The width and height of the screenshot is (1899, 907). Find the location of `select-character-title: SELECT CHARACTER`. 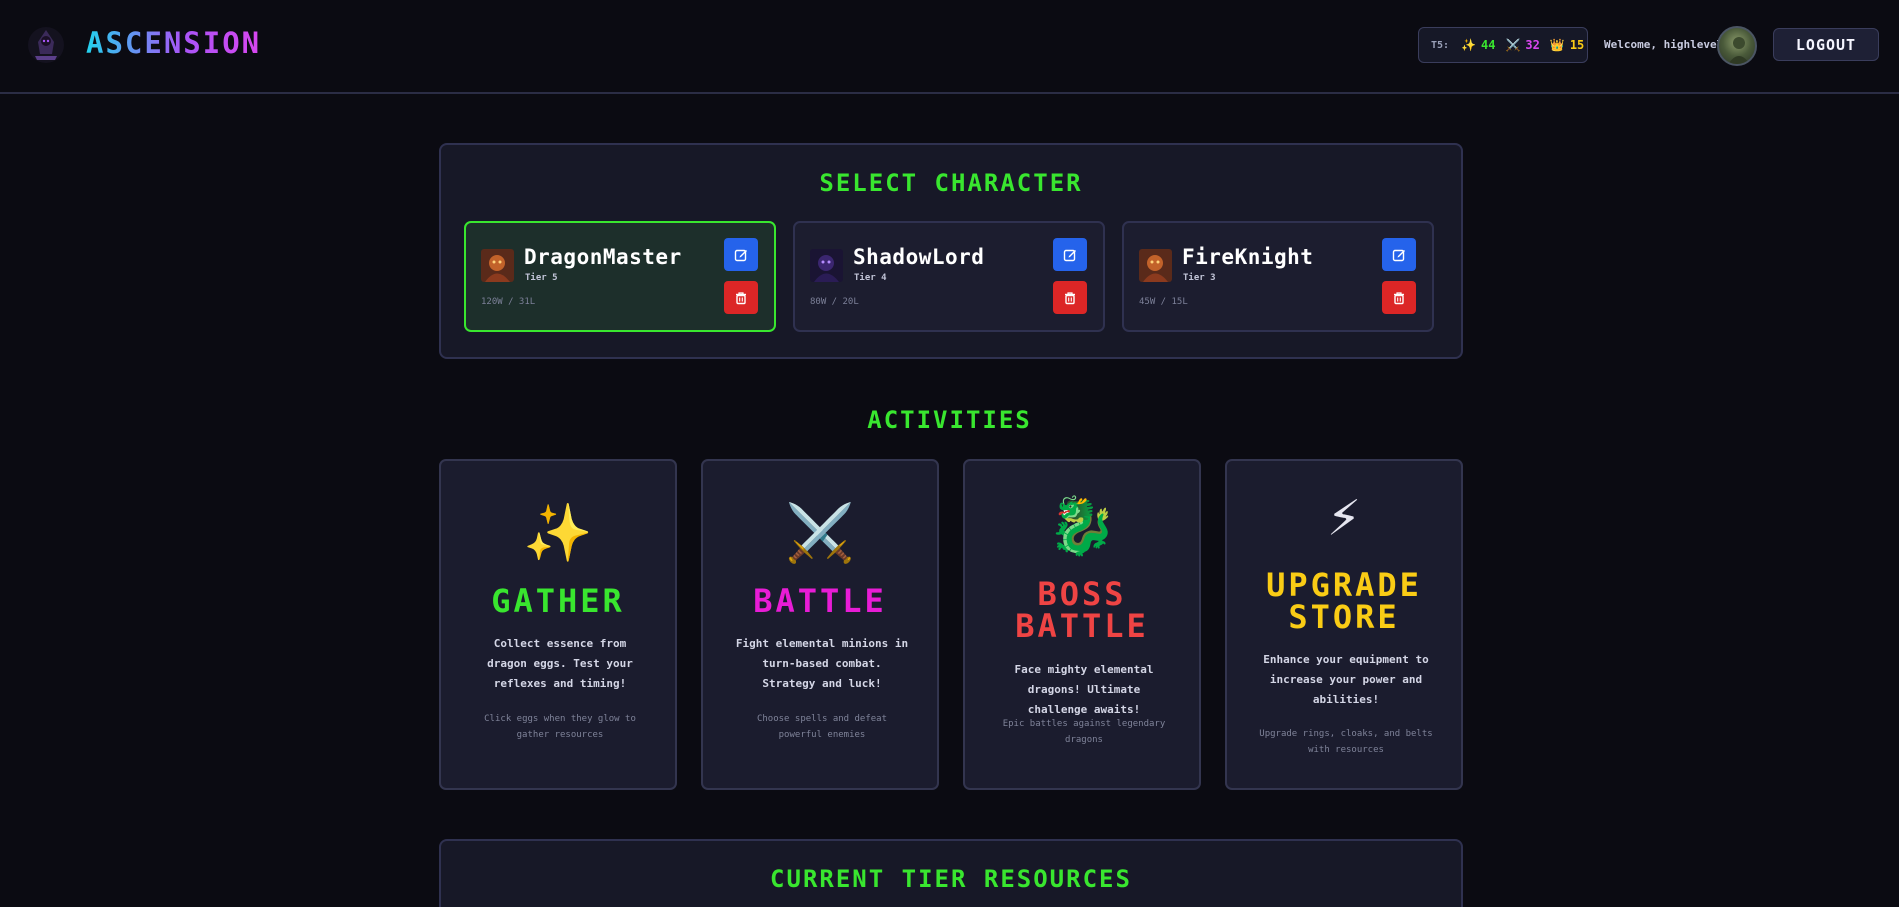

select-character-title: SELECT CHARACTER is located at coordinates (951, 183).